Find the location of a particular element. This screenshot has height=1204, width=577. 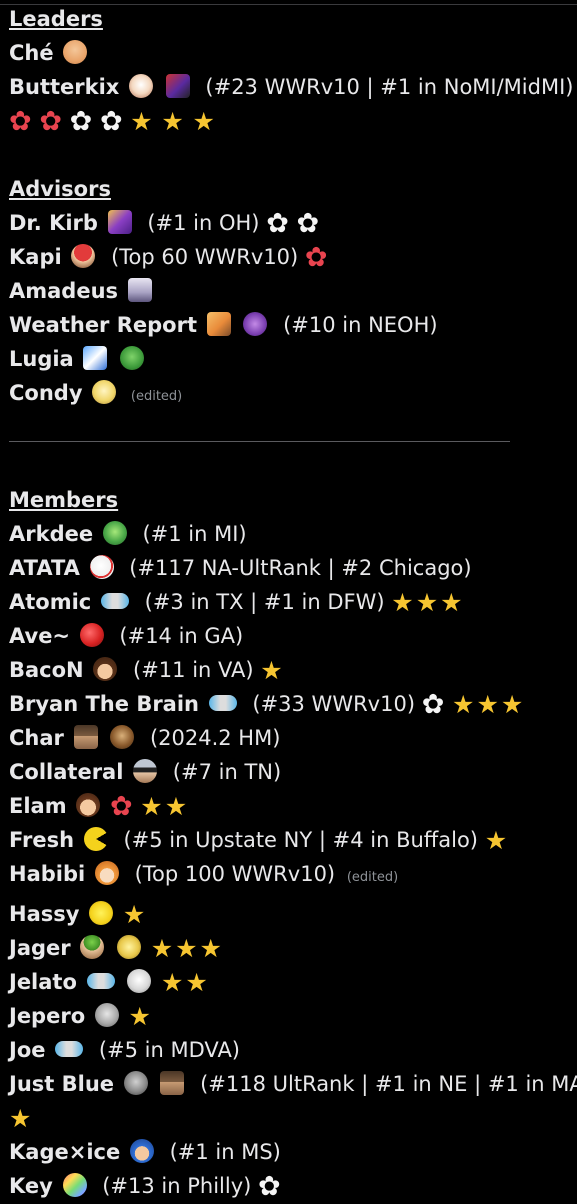

witch-hat-emoji-icon is located at coordinates (177, 86).